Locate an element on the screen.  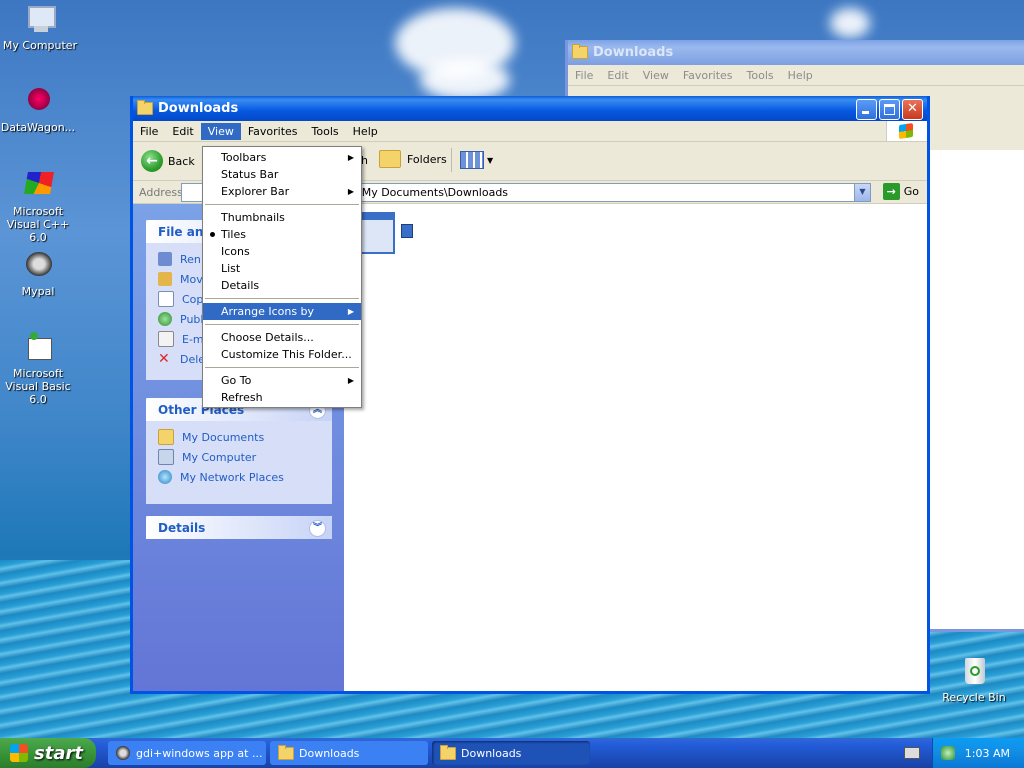
cloud is located at coordinates (850, 23).